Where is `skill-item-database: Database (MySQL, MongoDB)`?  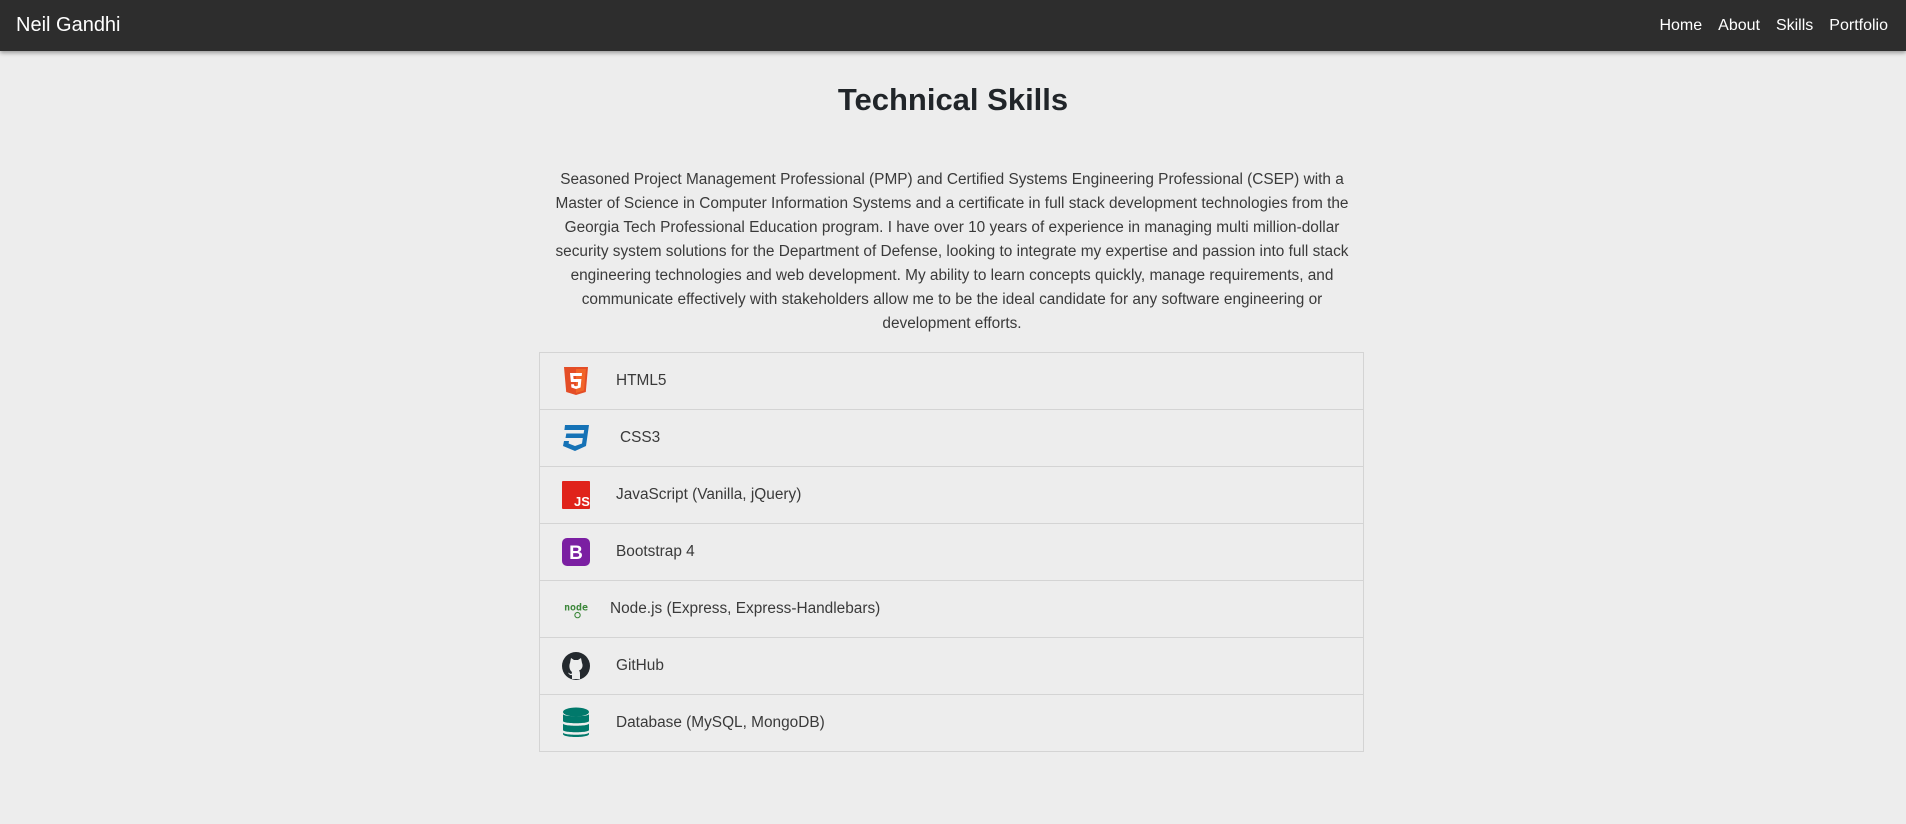
skill-item-database: Database (MySQL, MongoDB) is located at coordinates (951, 722).